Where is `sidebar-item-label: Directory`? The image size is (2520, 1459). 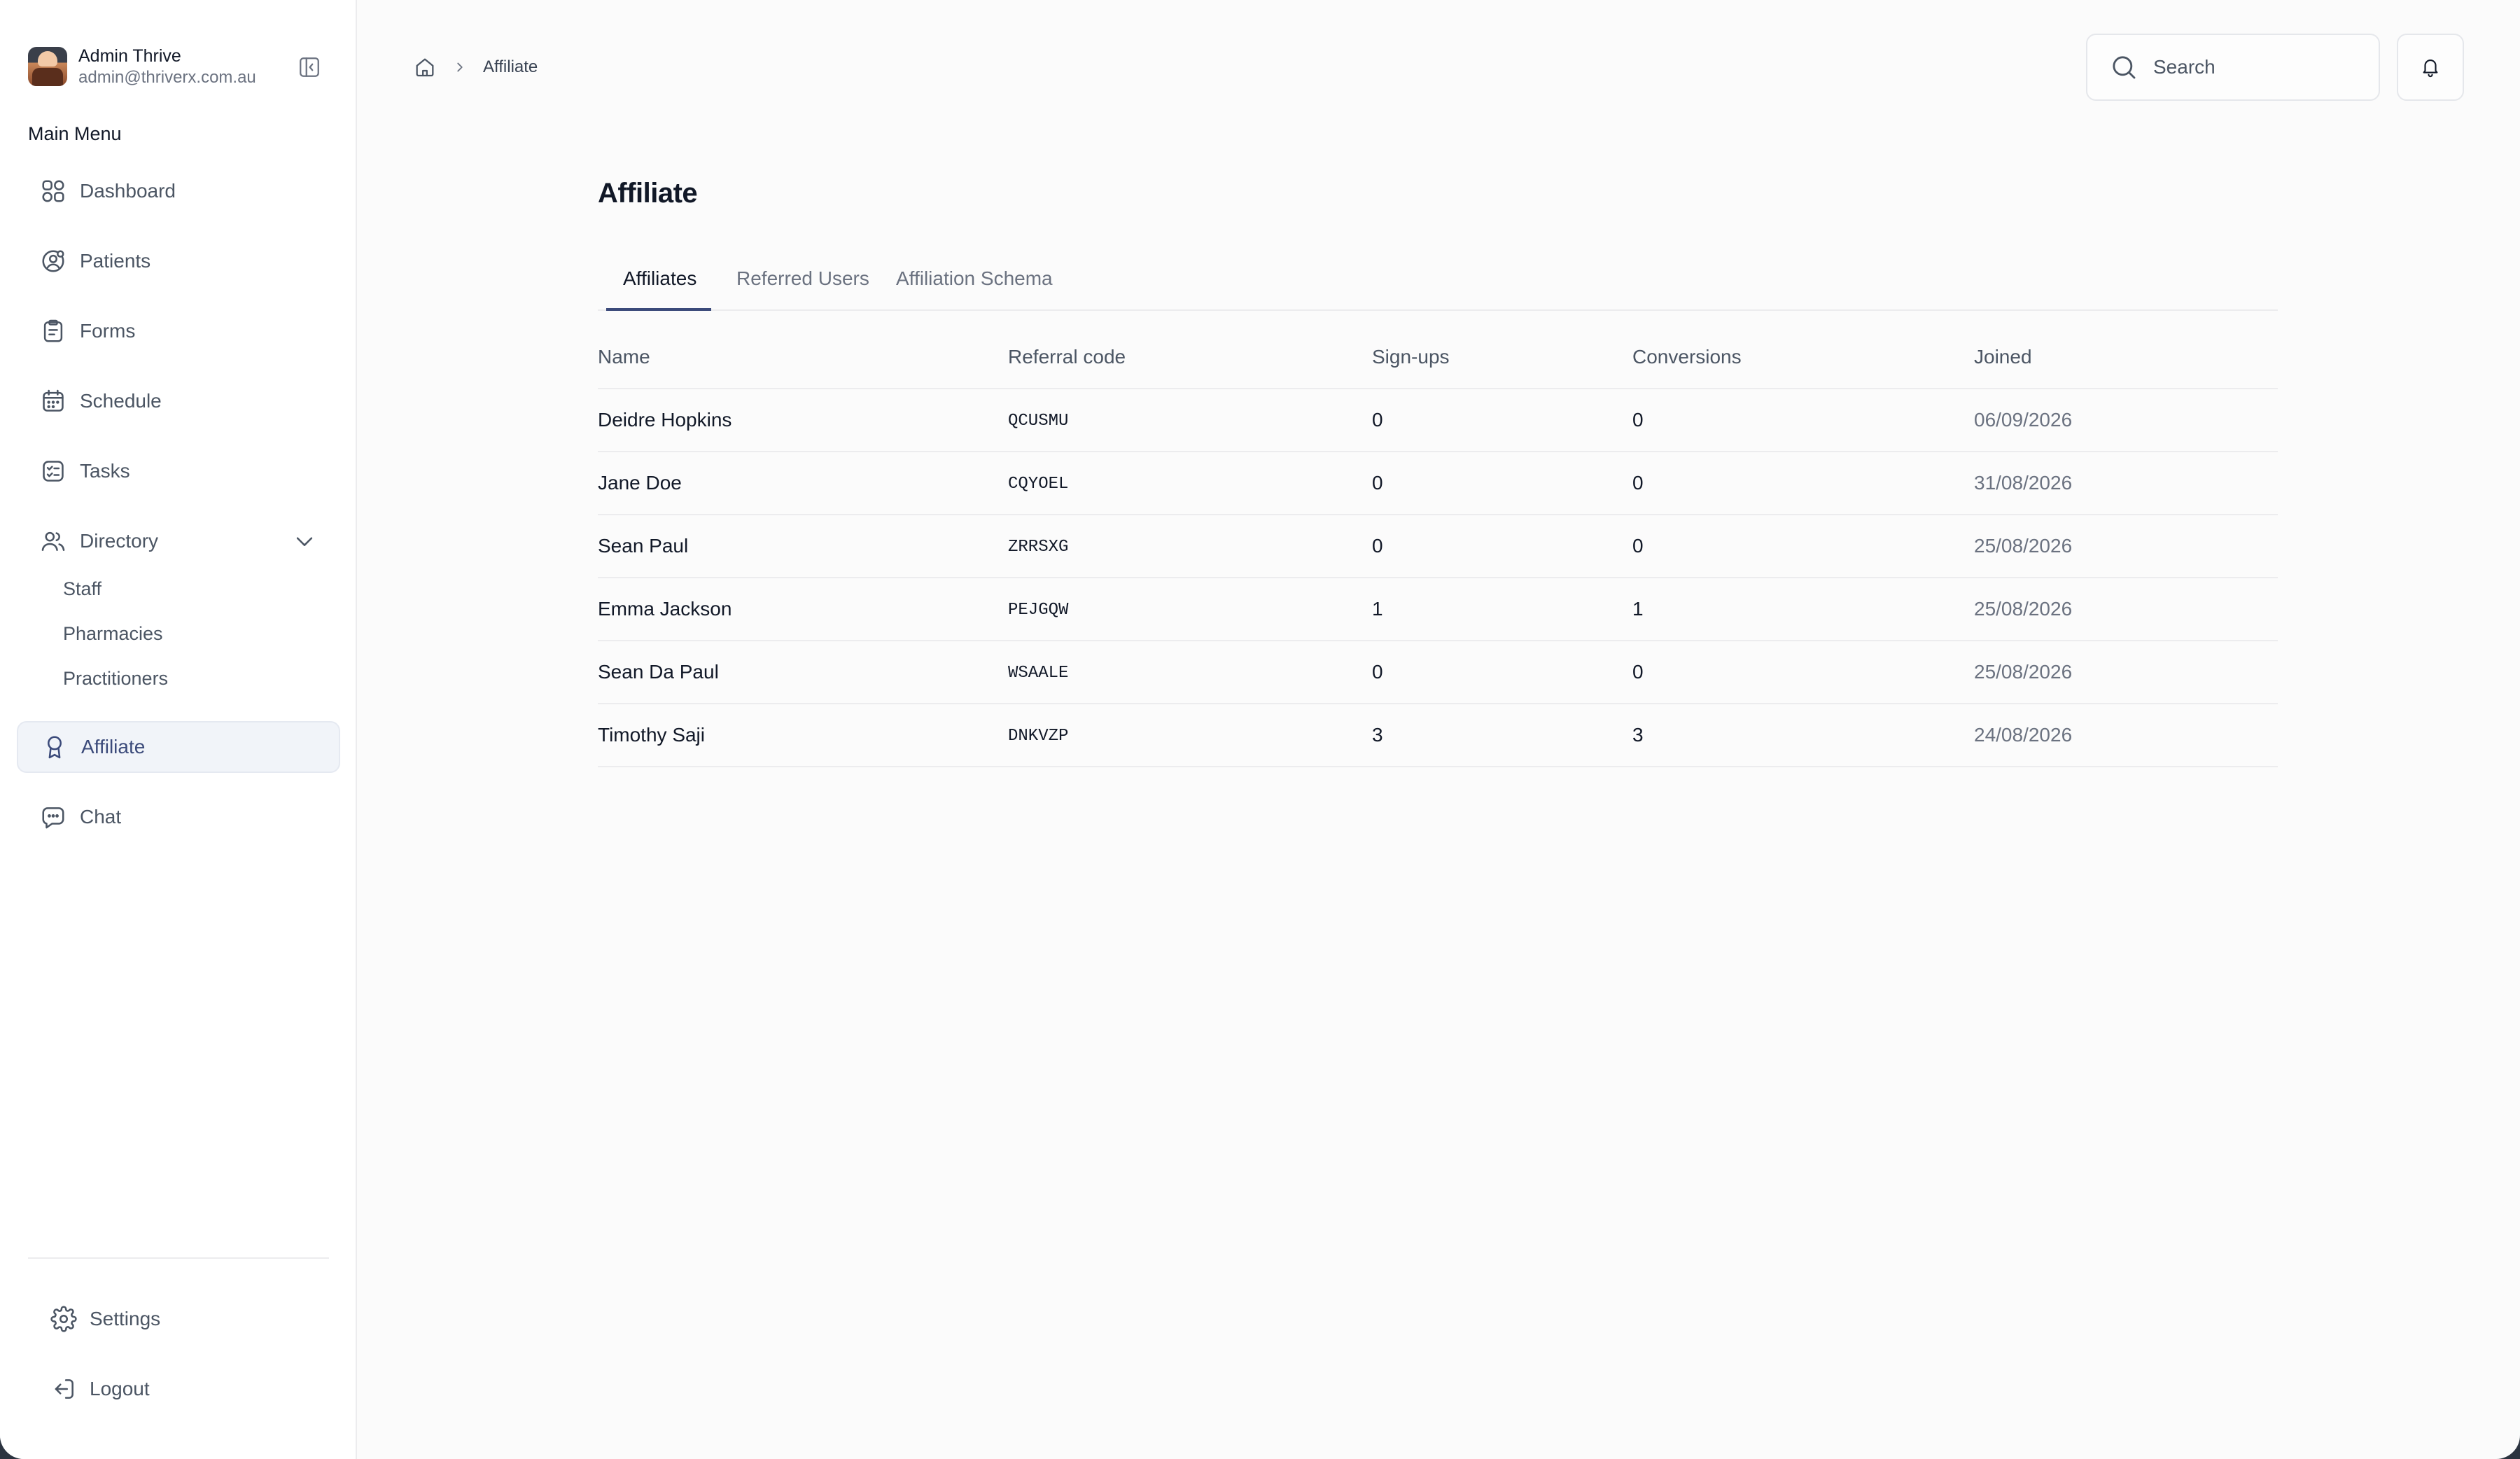 sidebar-item-label: Directory is located at coordinates (119, 541).